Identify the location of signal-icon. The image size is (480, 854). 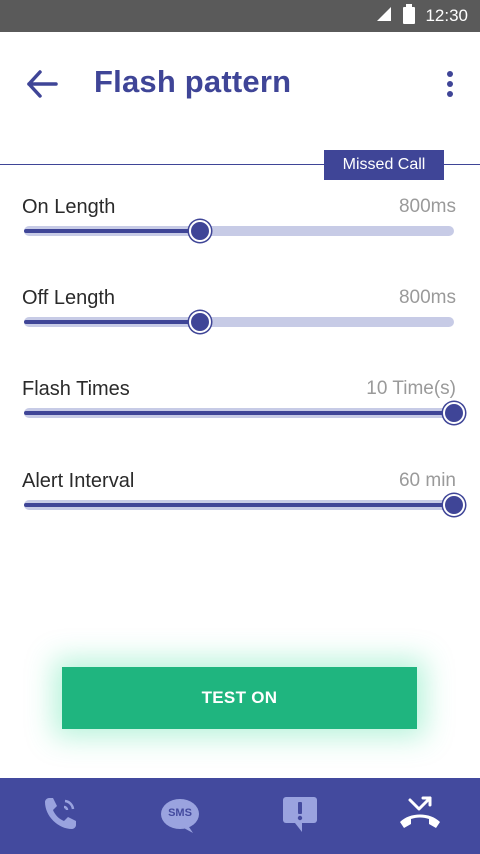
(384, 16).